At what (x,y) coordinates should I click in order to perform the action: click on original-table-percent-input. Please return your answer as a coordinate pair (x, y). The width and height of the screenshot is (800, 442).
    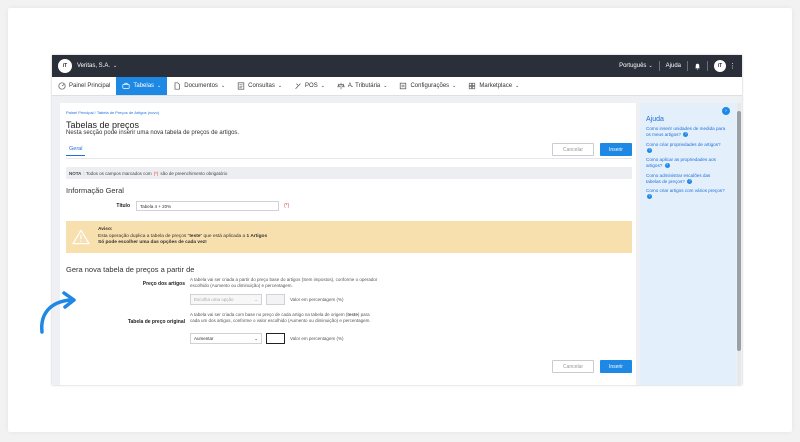
    Looking at the image, I should click on (275, 338).